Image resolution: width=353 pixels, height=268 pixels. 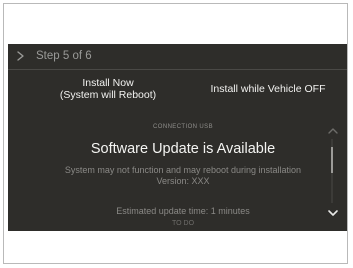 I want to click on chevron-right-icon, so click(x=21, y=56).